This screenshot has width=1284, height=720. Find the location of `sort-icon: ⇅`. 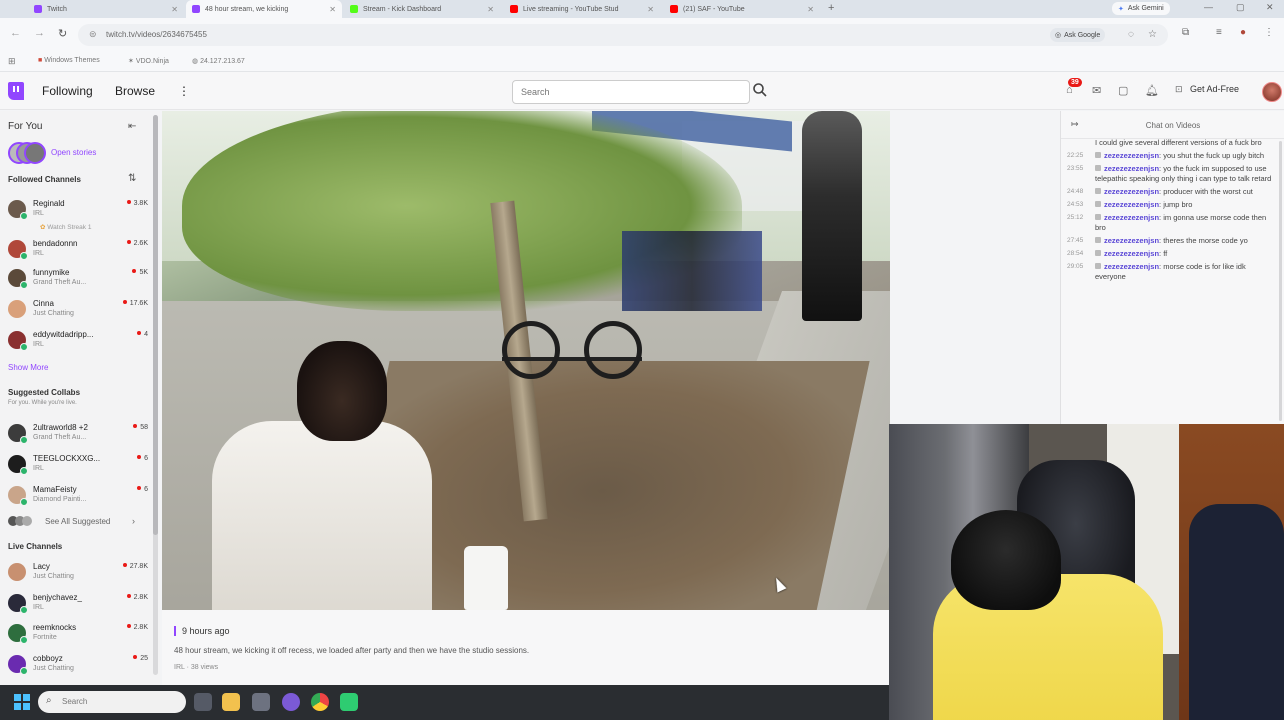

sort-icon: ⇅ is located at coordinates (132, 178).